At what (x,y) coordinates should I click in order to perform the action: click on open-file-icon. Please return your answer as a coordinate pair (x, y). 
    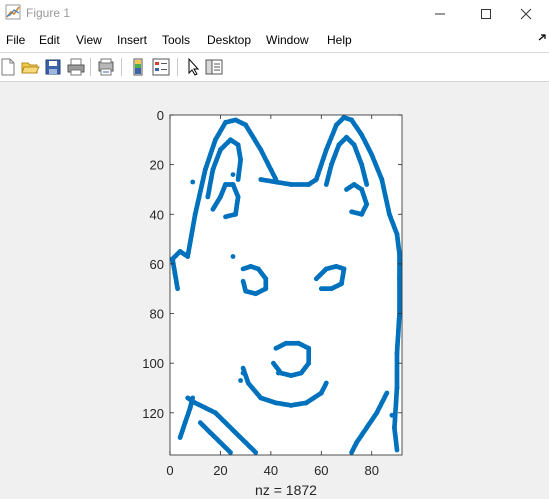
    Looking at the image, I should click on (30, 67).